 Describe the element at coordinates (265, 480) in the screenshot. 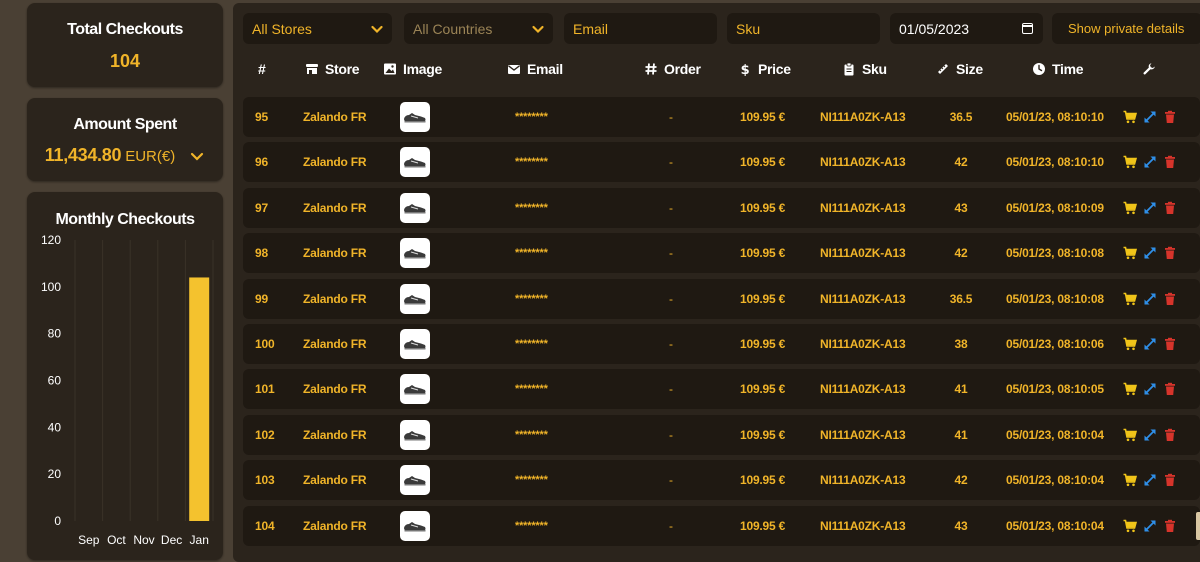

I see `row-number: 103` at that location.